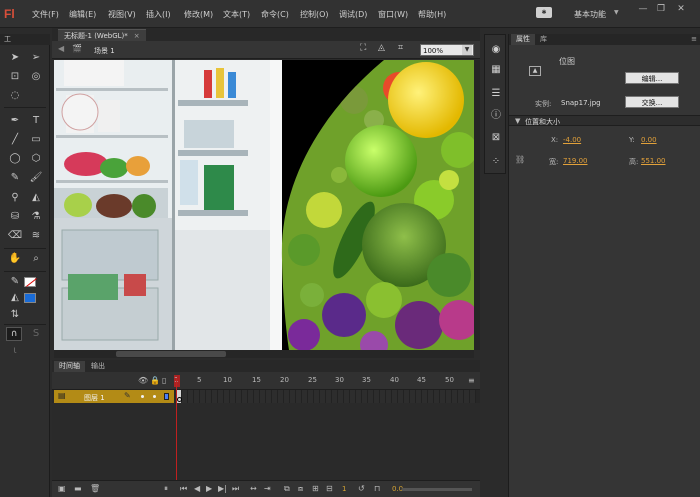 The image size is (700, 497). I want to click on go-last-icon: ⏭, so click(235, 489).